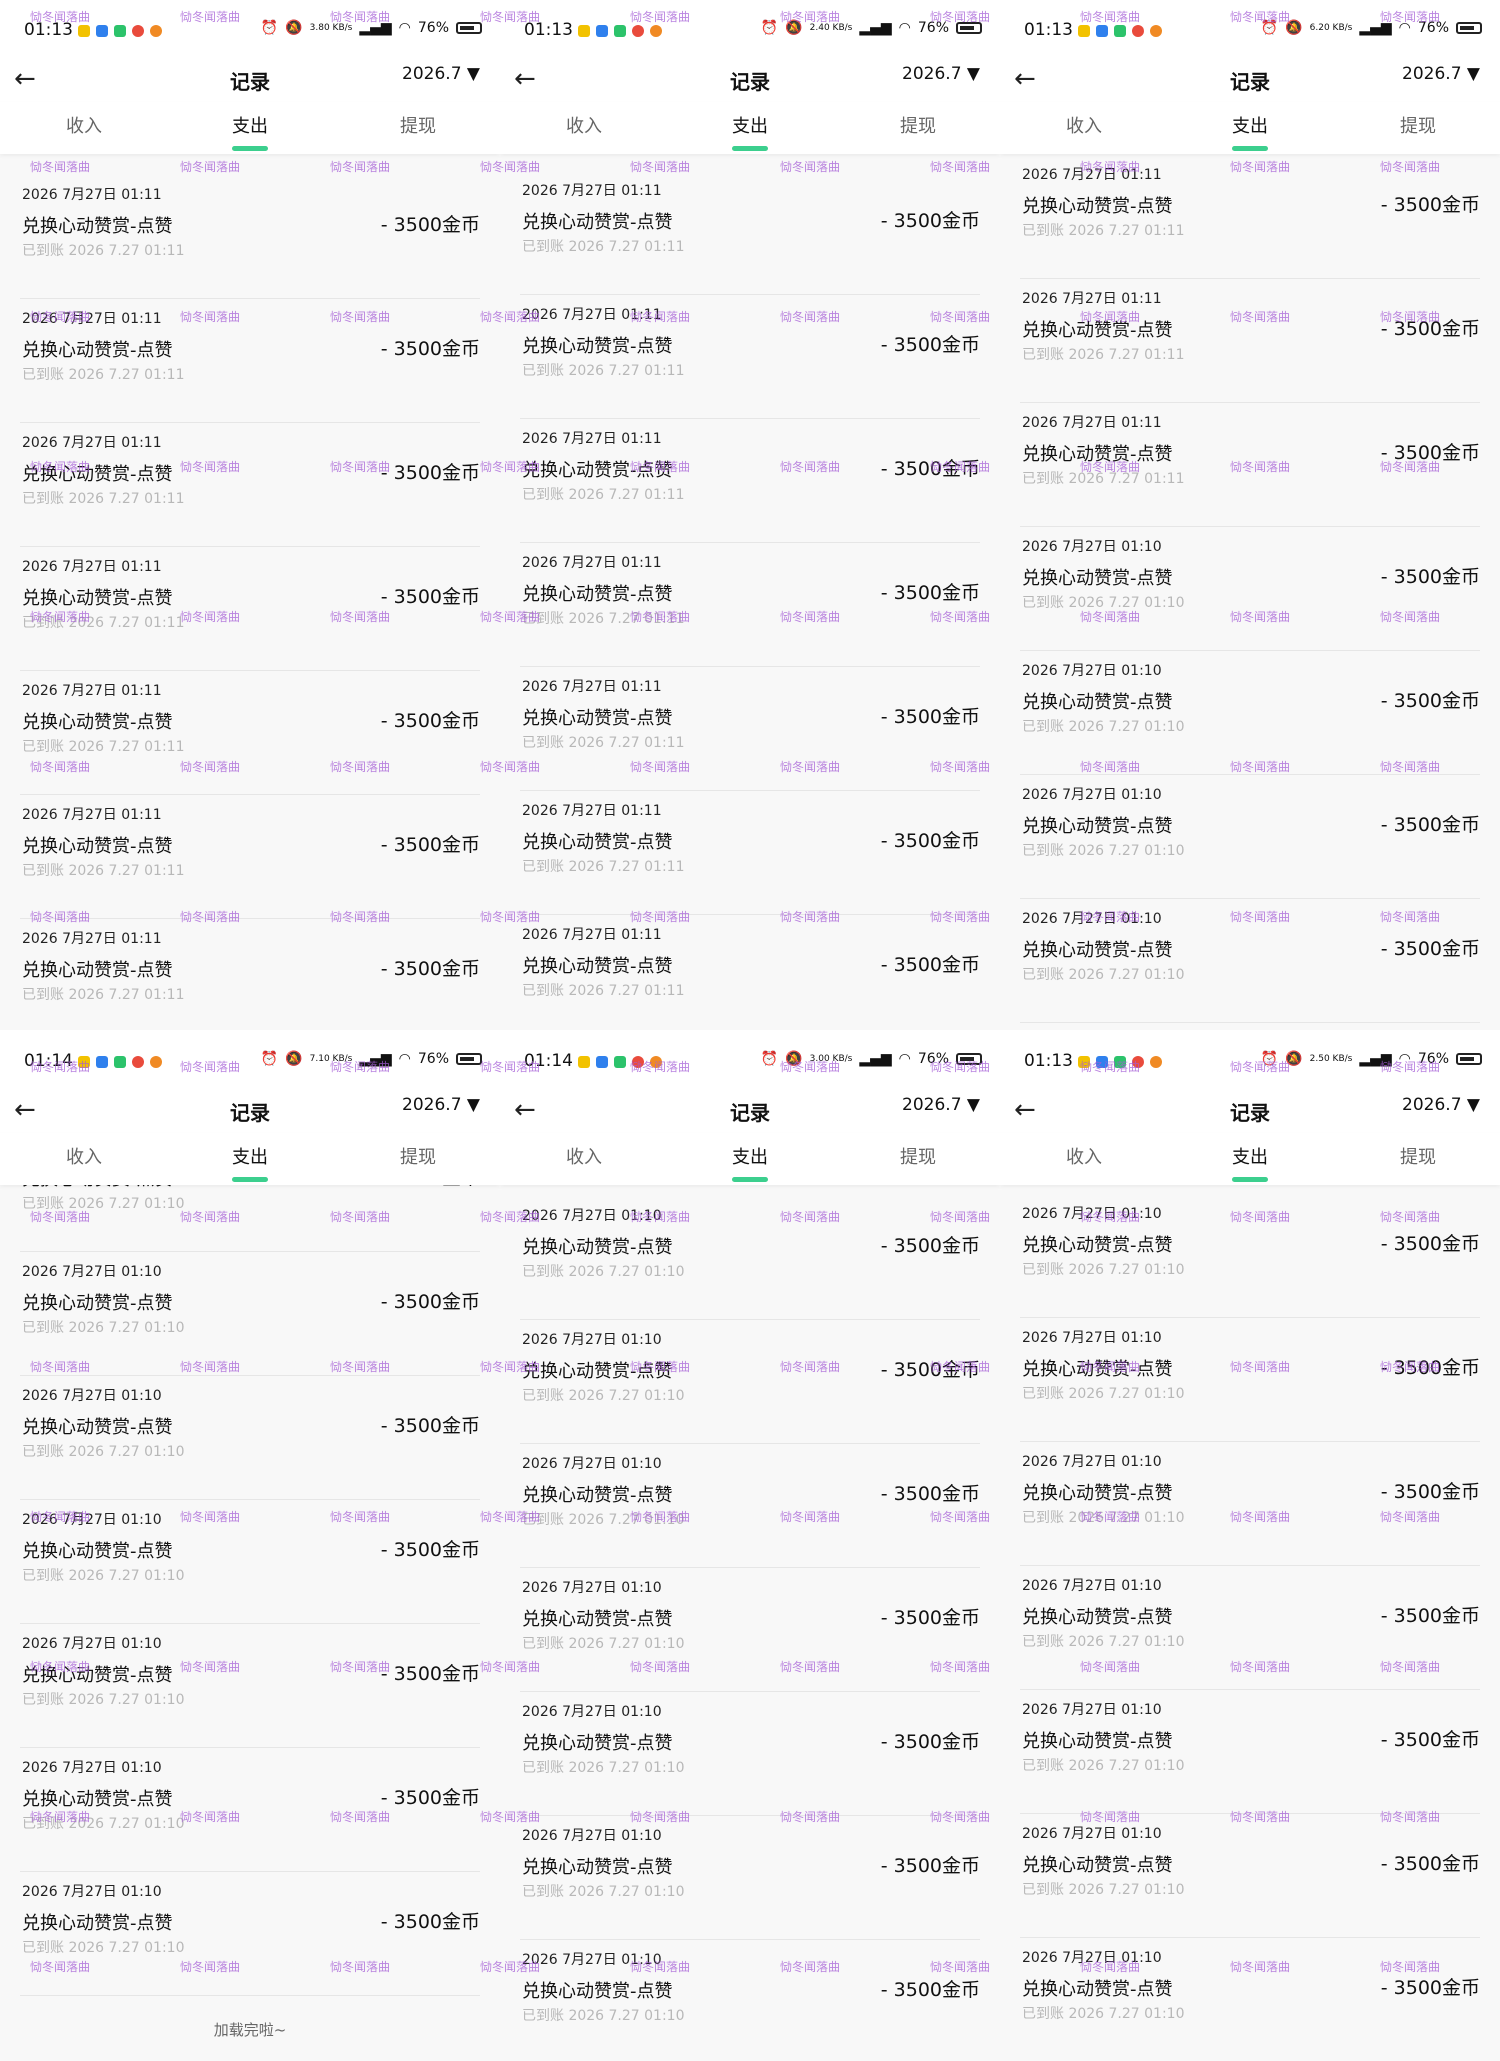 The image size is (1500, 2061). What do you see at coordinates (371, 28) in the screenshot?
I see `system-icons: ⏰ 🔕 3.80 KB/s ▂▄▆ ◠ 76%` at bounding box center [371, 28].